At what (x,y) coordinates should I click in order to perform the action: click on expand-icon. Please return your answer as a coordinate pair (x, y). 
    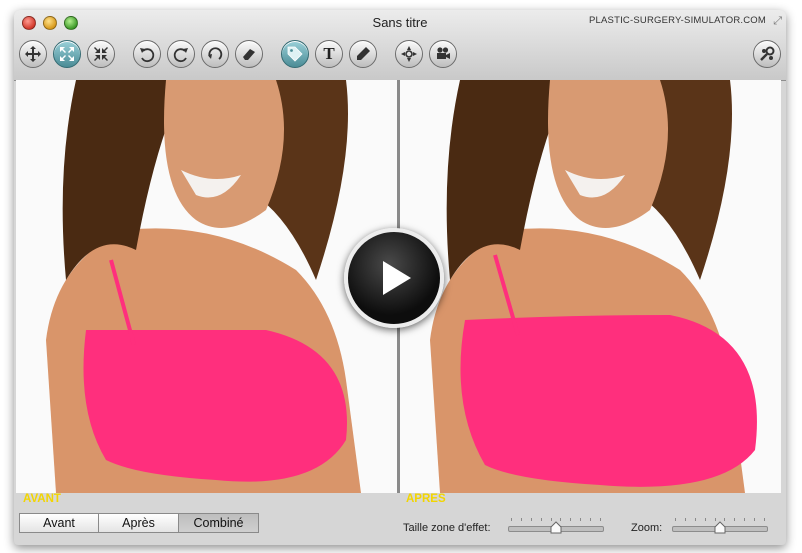
    Looking at the image, I should click on (67, 54).